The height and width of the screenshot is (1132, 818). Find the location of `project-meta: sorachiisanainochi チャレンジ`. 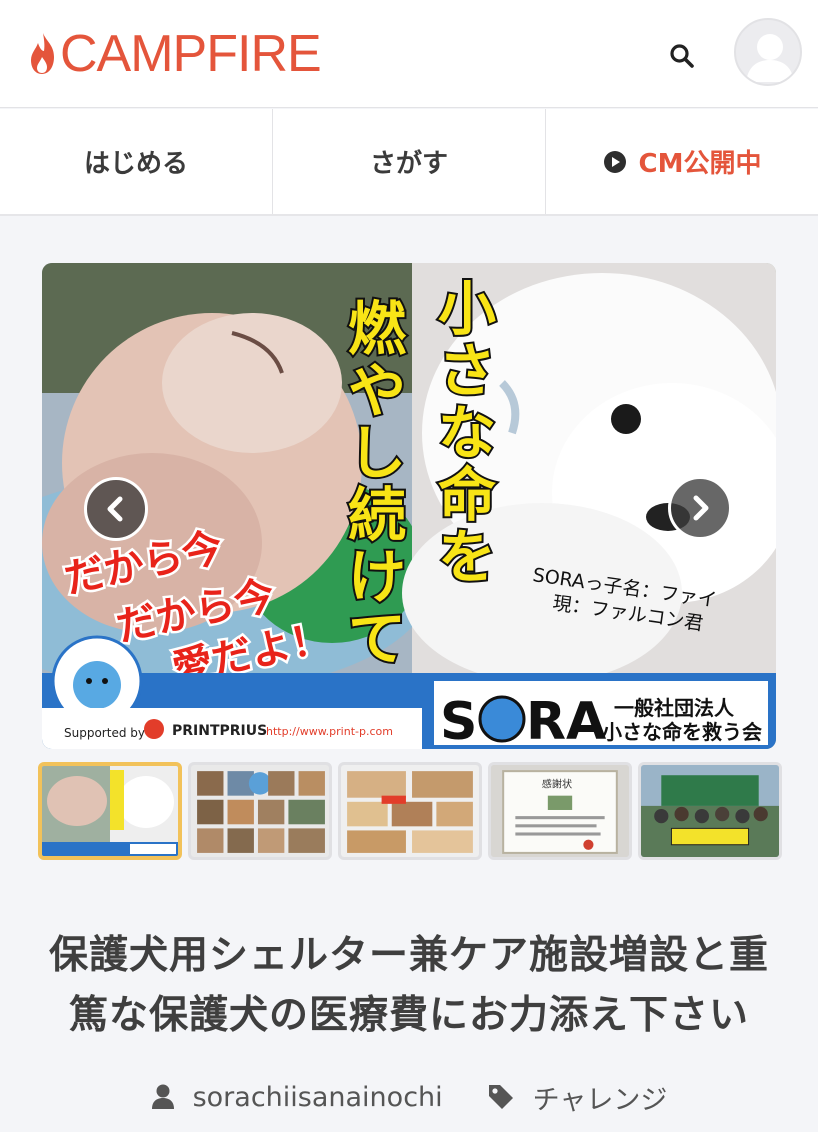

project-meta: sorachiisanainochi チャレンジ is located at coordinates (409, 1097).